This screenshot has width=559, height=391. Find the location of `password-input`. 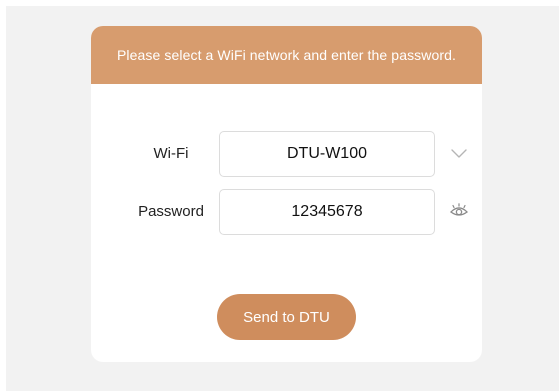

password-input is located at coordinates (327, 212).